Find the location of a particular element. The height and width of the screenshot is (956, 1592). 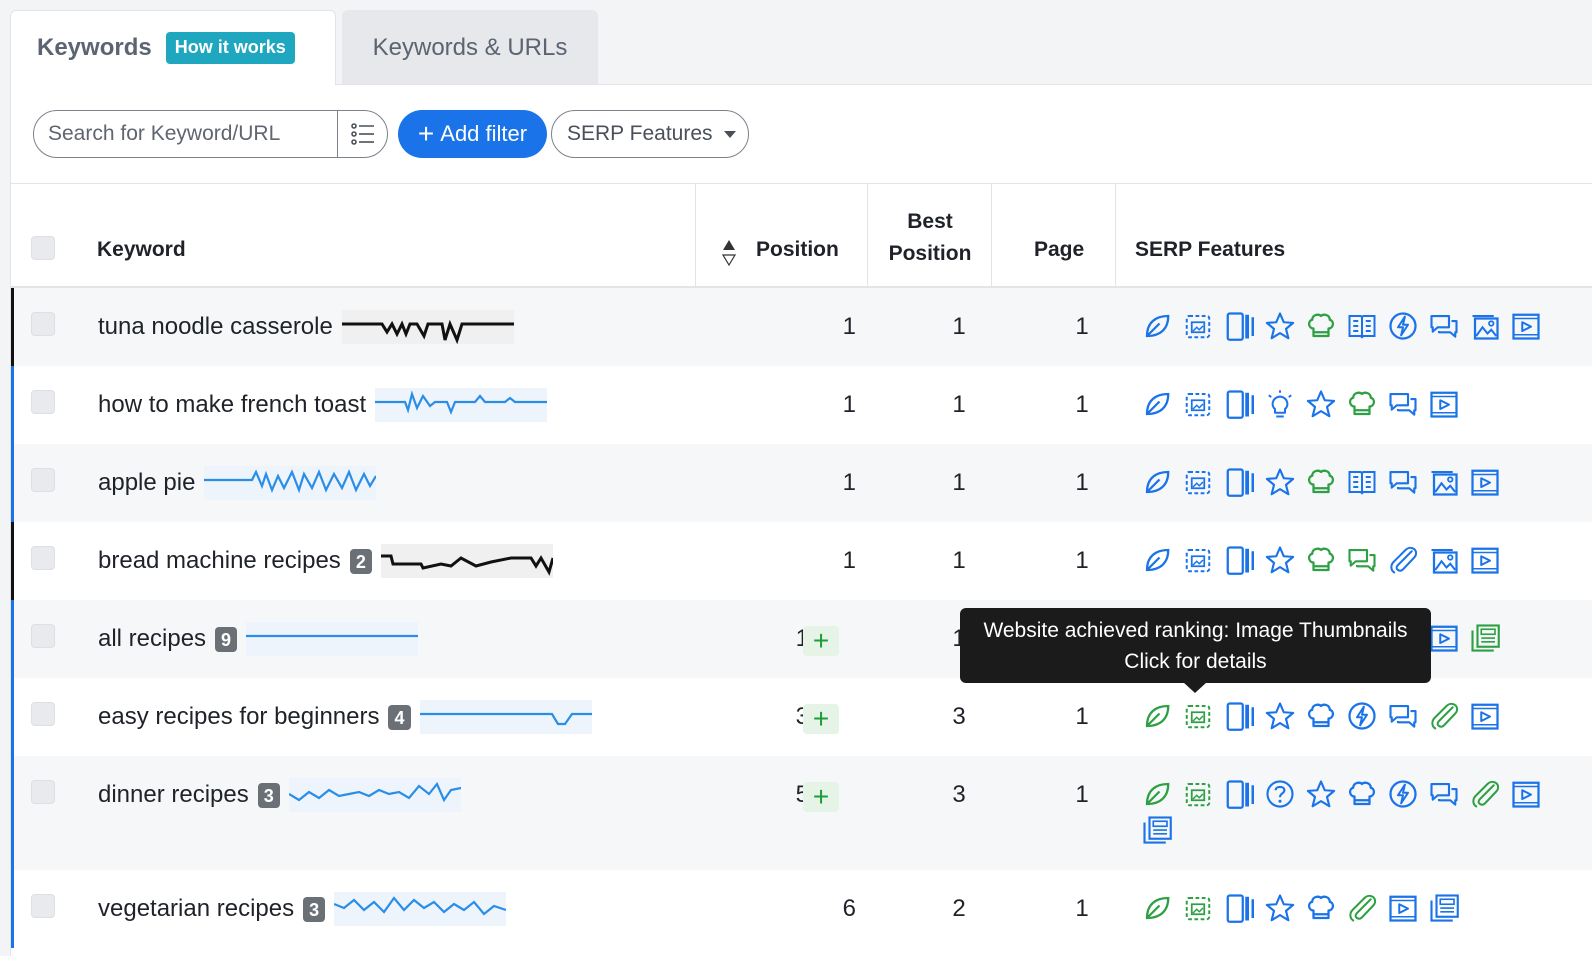

add-filter-button: + Add filter is located at coordinates (472, 134).